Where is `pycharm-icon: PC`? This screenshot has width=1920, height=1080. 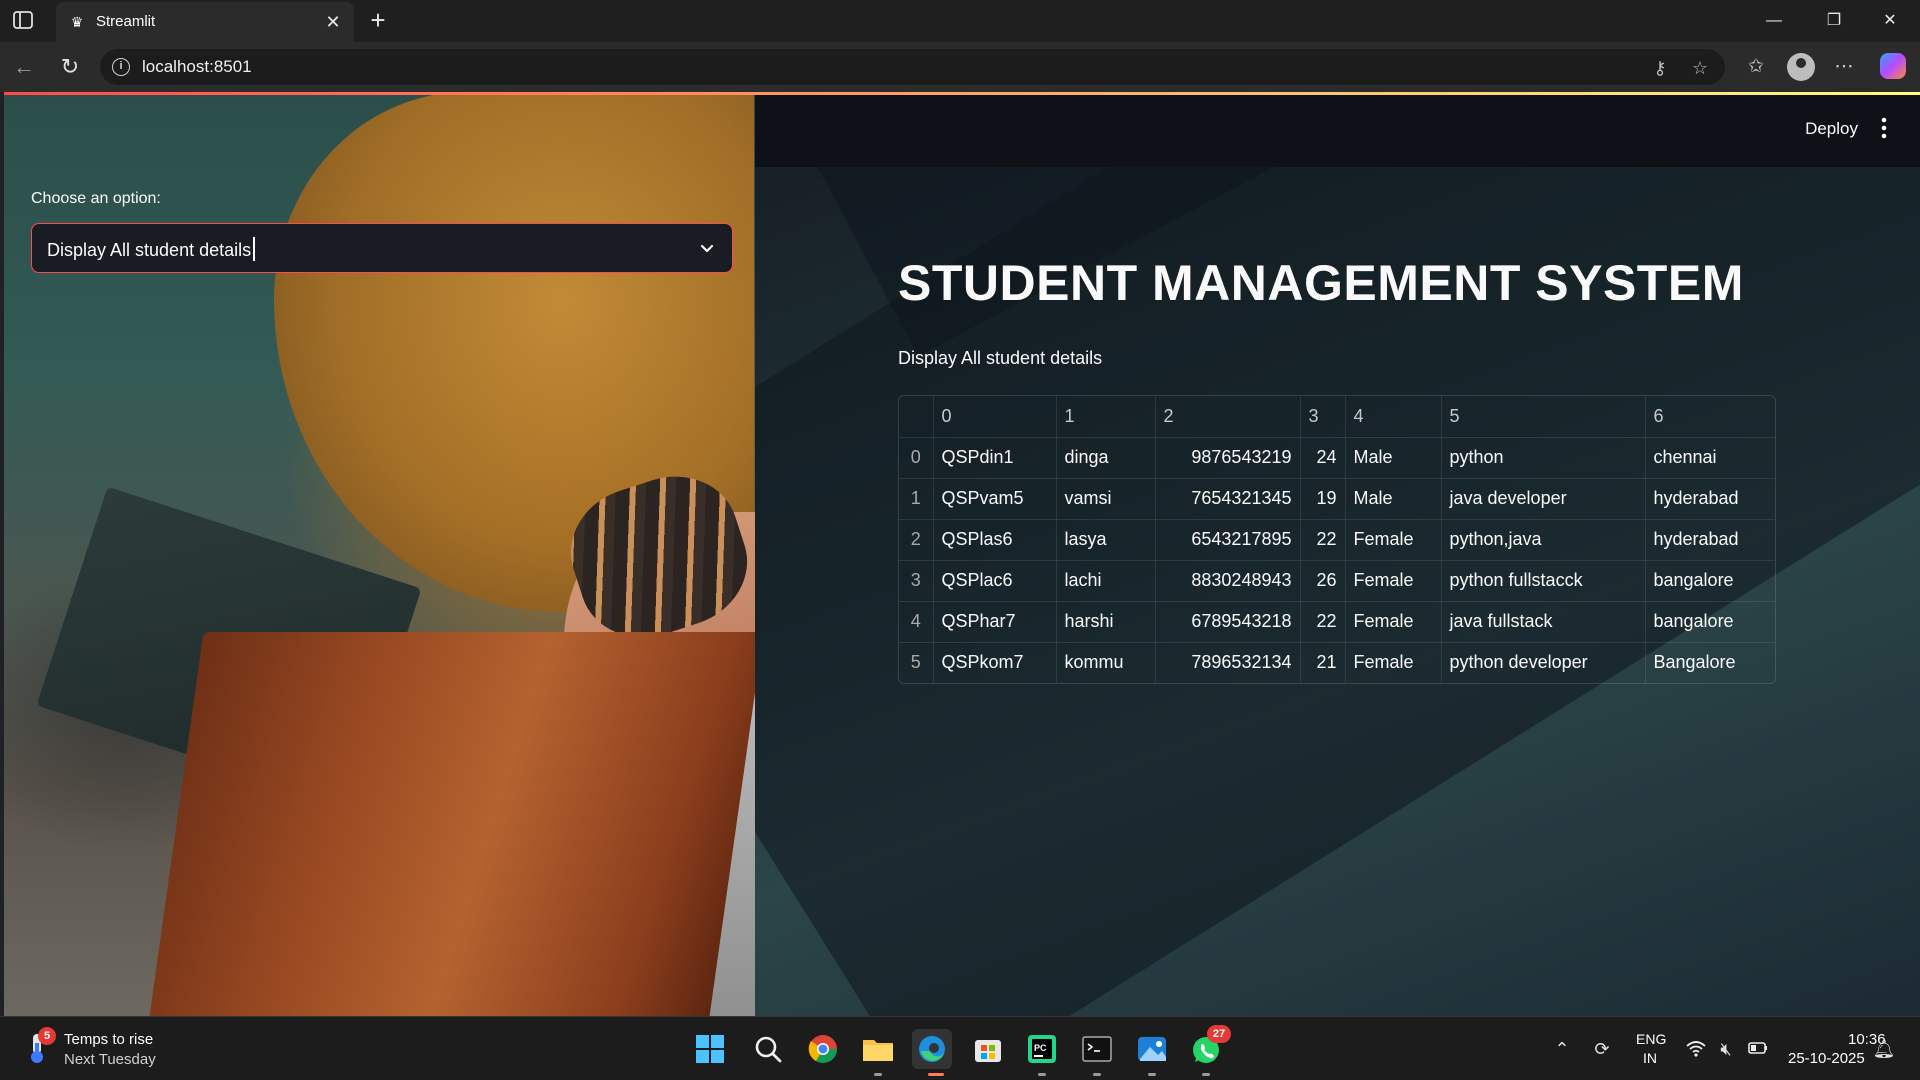 pycharm-icon: PC is located at coordinates (1042, 1049).